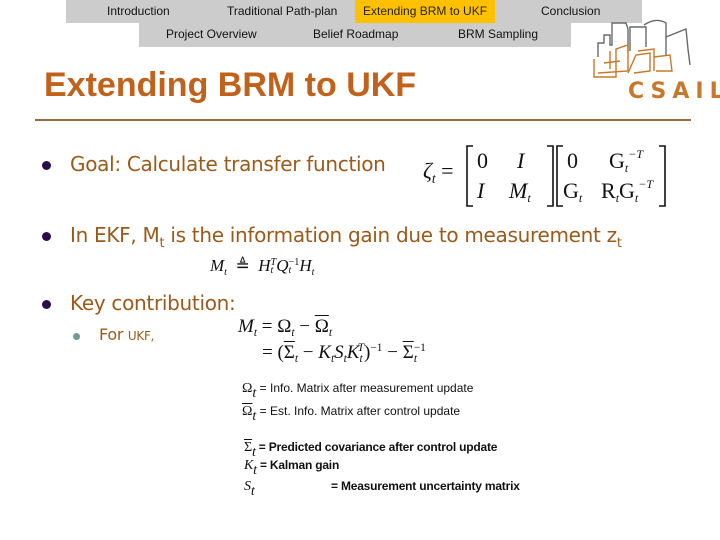  I want to click on definition-omega-bar-text: = Est. Info. Matrix after control update, so click(360, 411).